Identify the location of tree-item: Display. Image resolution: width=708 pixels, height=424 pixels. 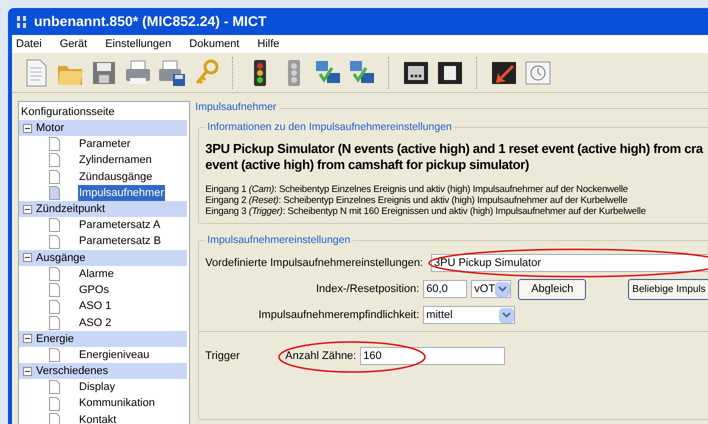
(97, 387).